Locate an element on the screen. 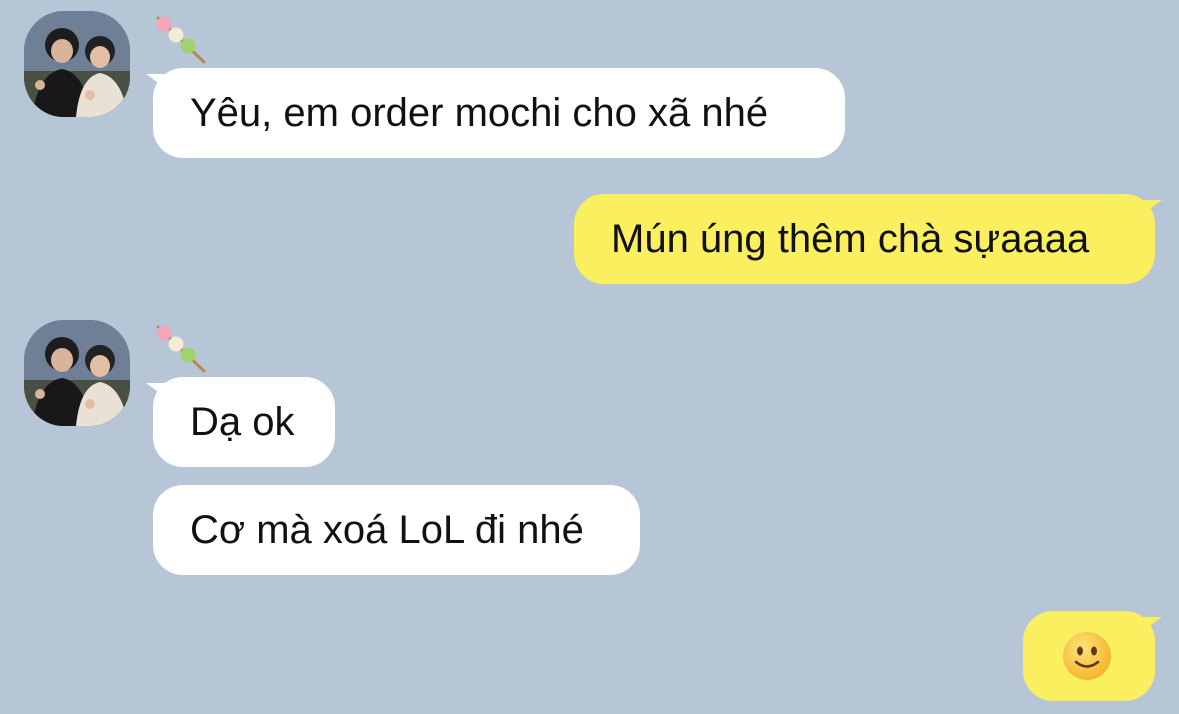 The image size is (1179, 714). message-text: Yêu, em order mochi cho xã nhé is located at coordinates (479, 113).